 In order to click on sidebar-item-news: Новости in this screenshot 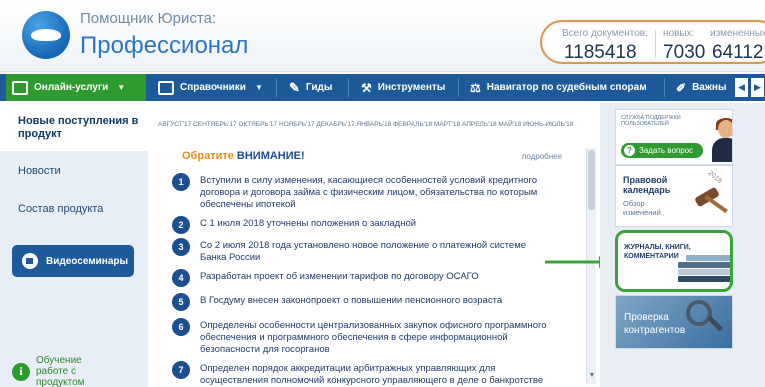, I will do `click(39, 171)`.